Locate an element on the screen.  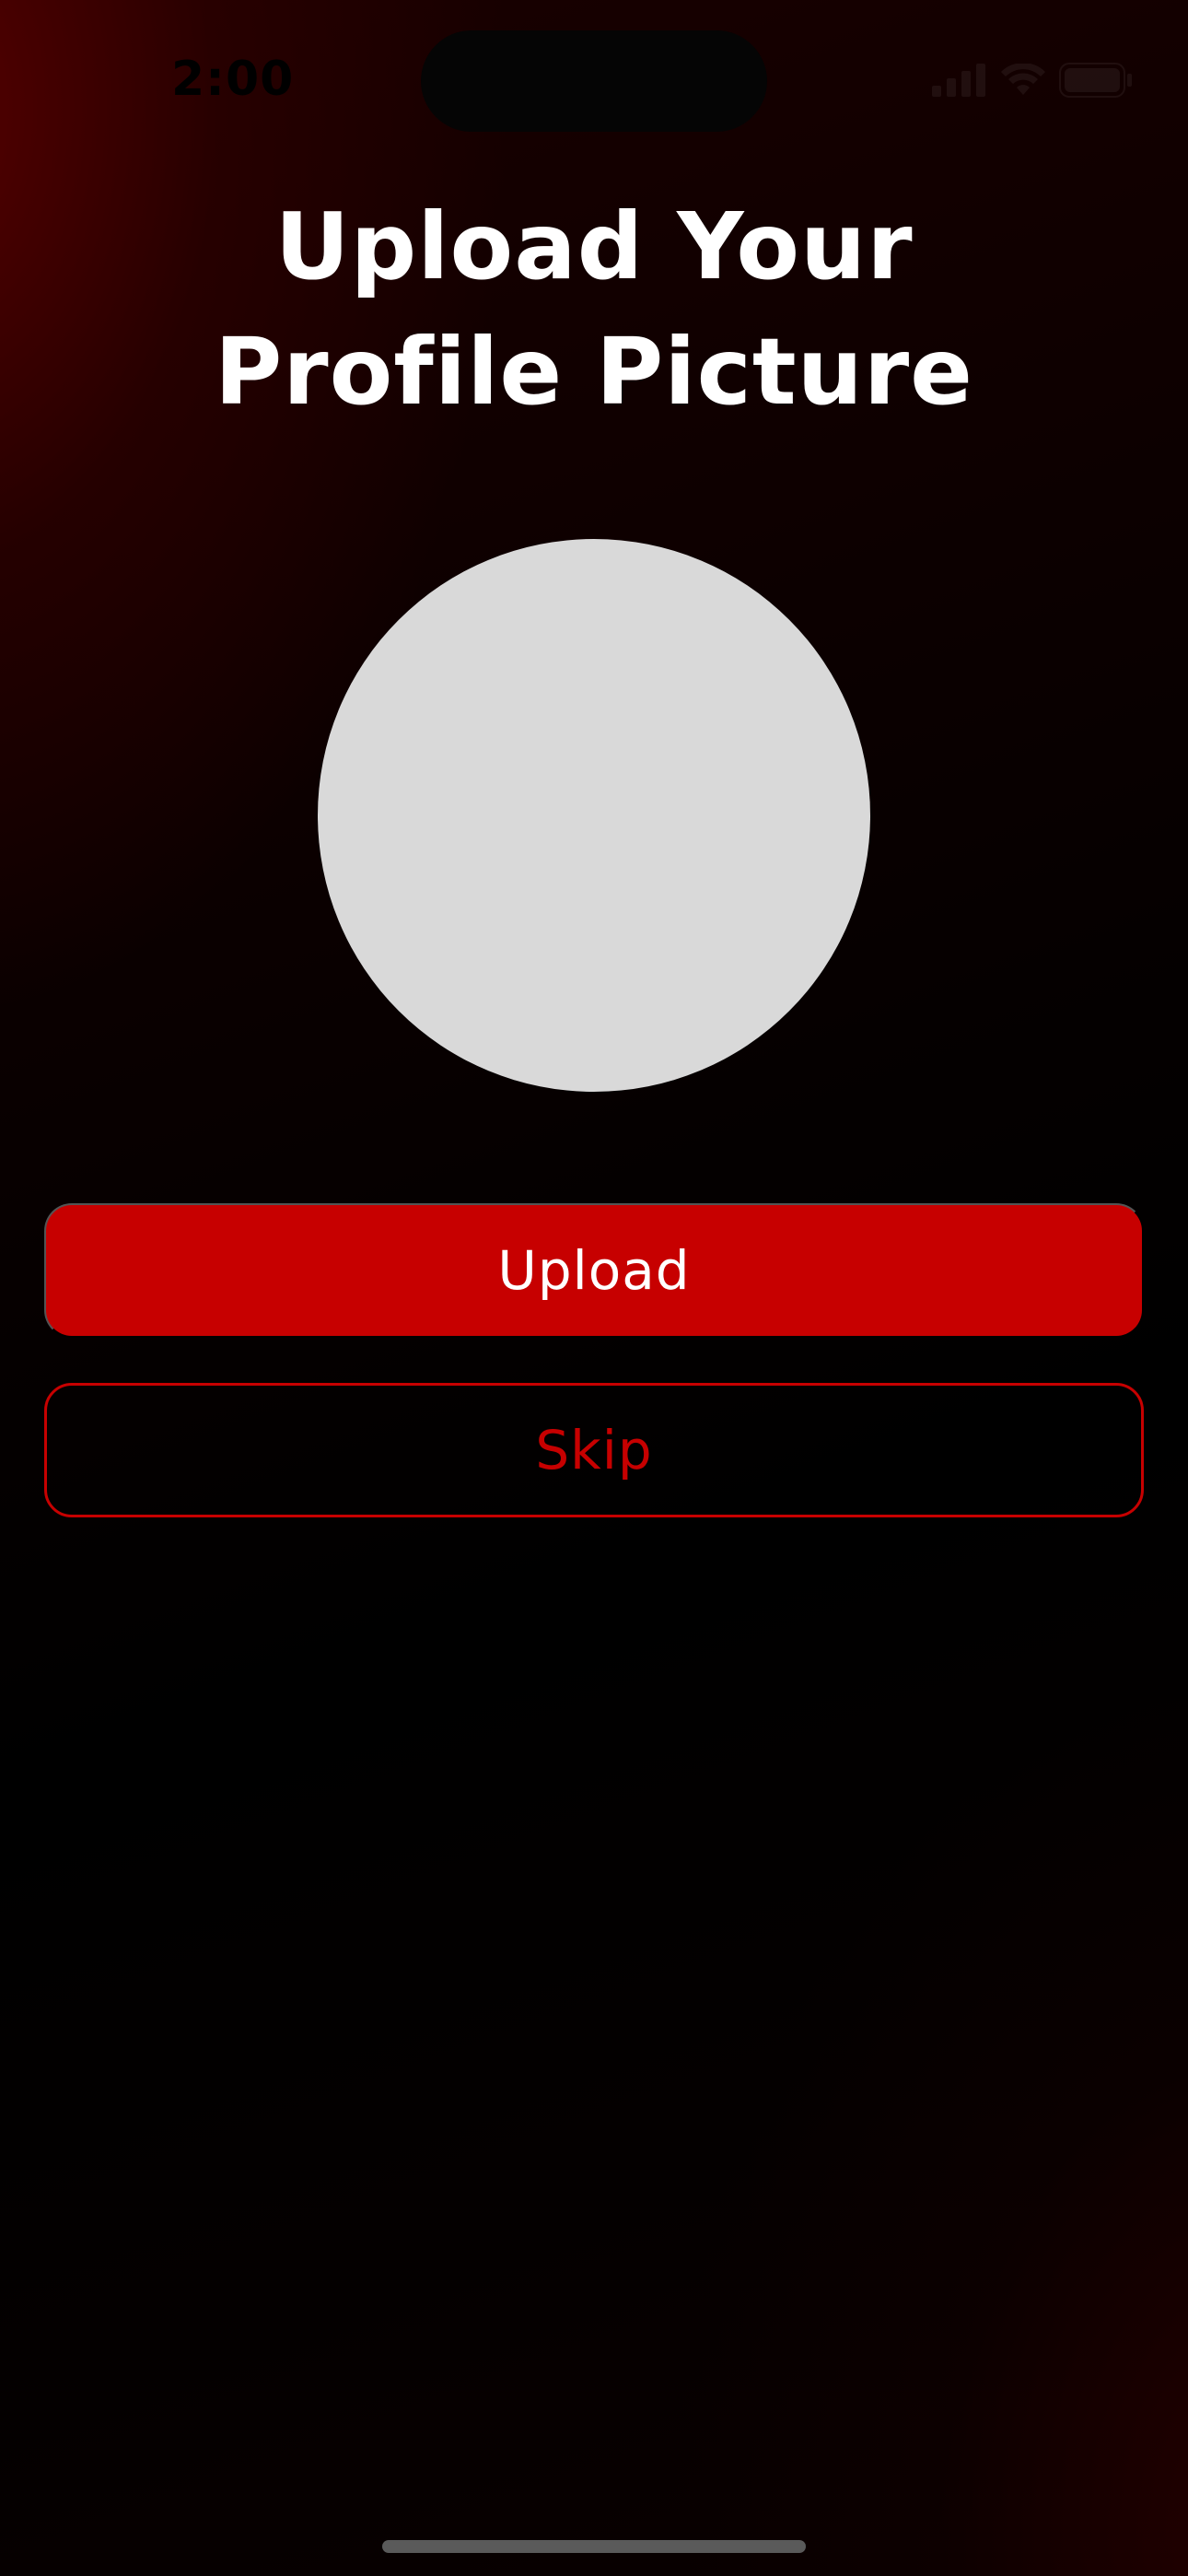
status-icons is located at coordinates (1032, 80).